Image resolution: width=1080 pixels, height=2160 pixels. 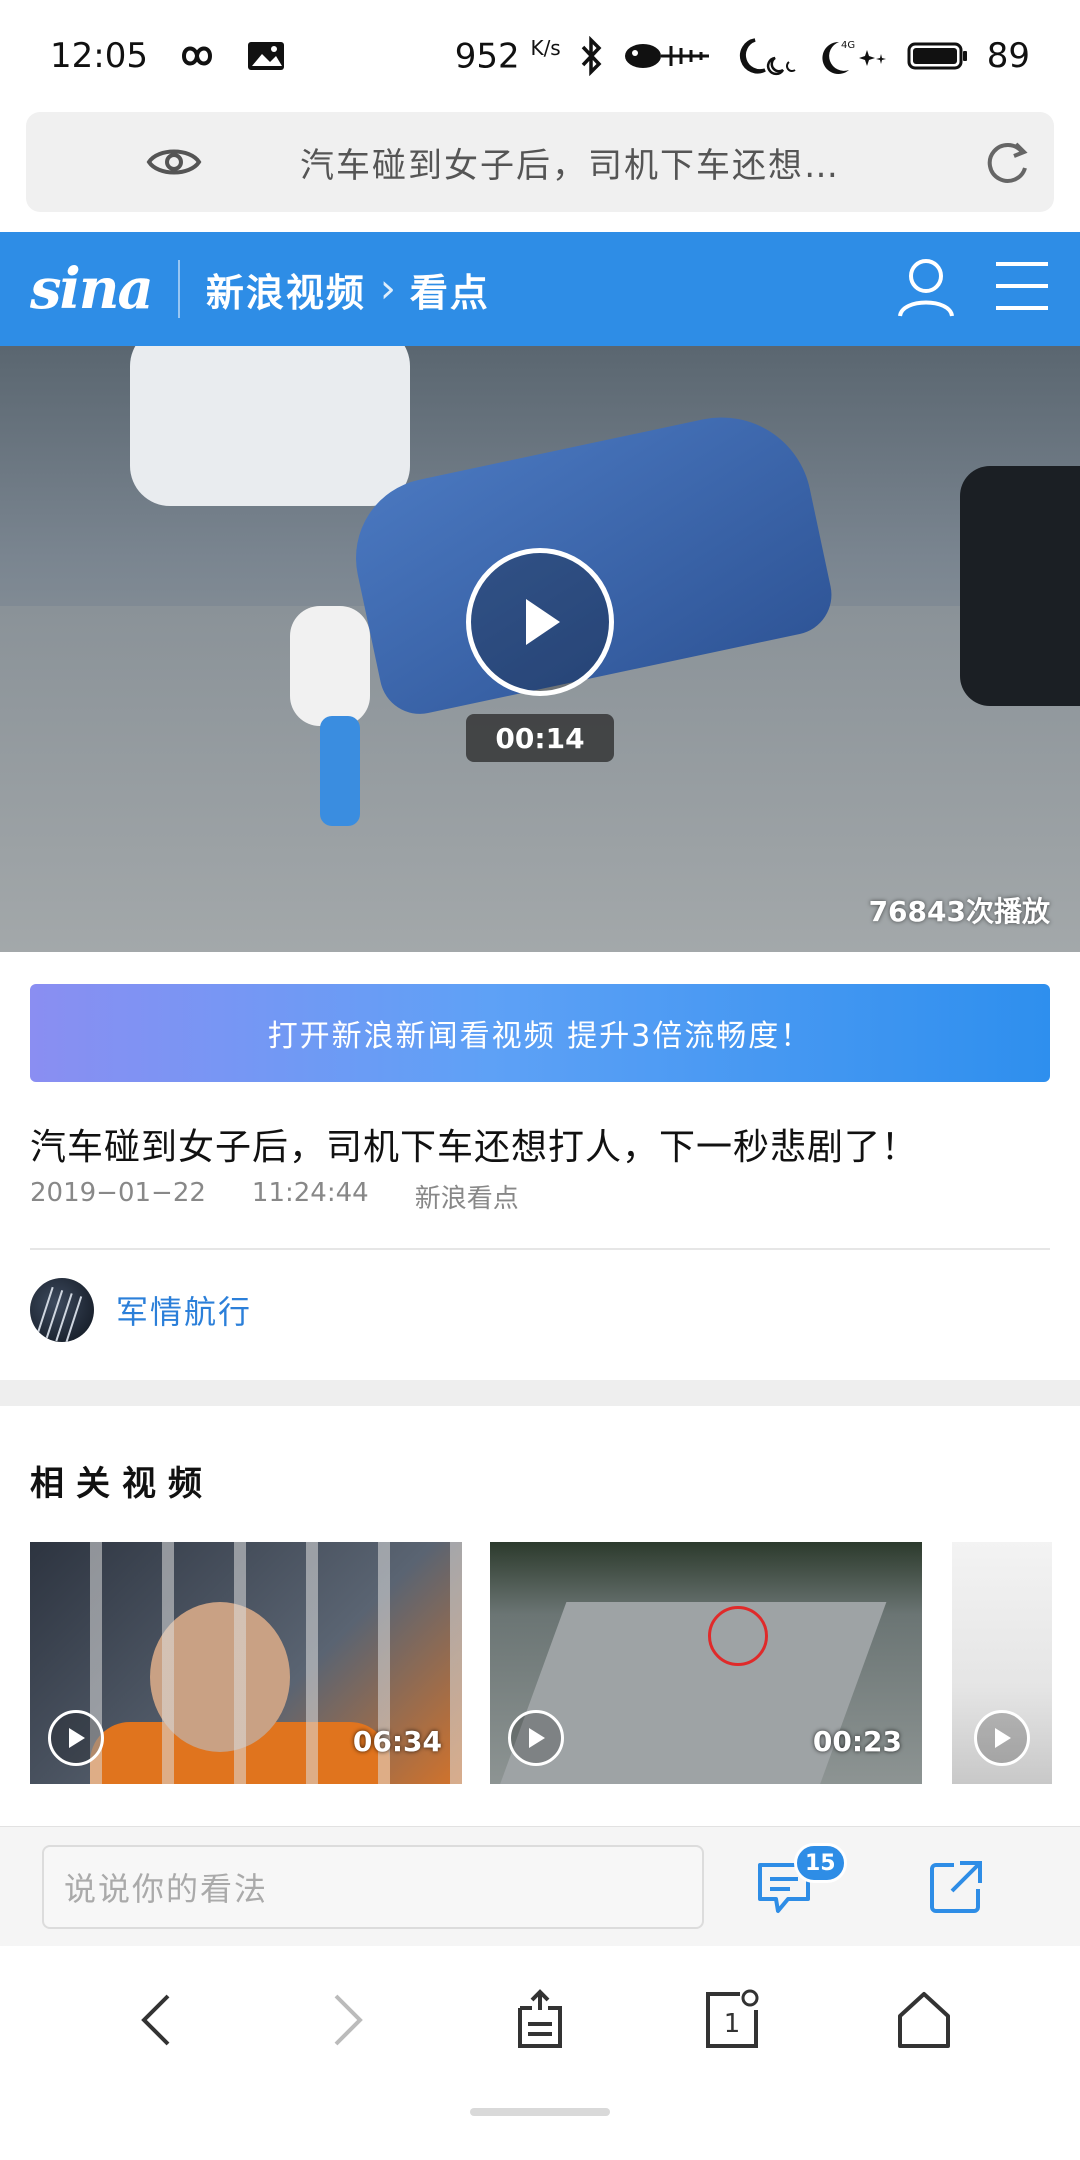 What do you see at coordinates (310, 1193) in the screenshot?
I see `article-time: 11:24:44` at bounding box center [310, 1193].